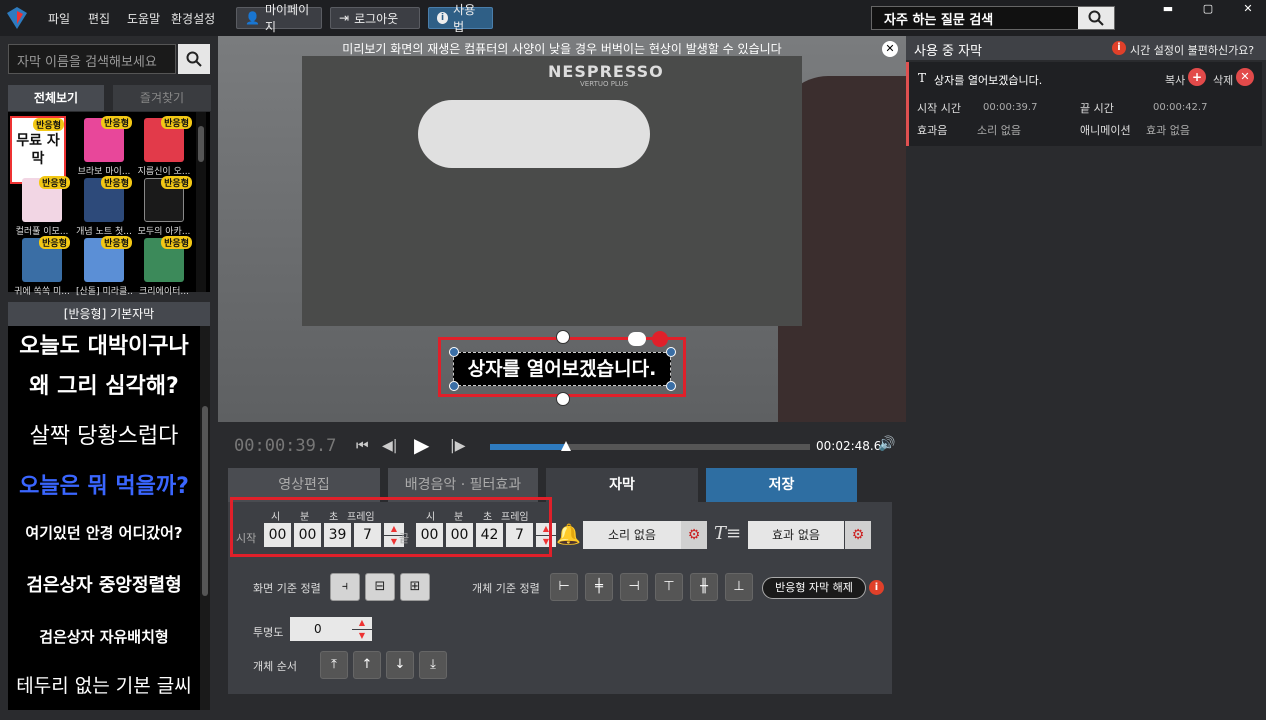 Image resolution: width=1266 pixels, height=720 pixels. I want to click on close-window-icon: ✕, so click(1248, 9).